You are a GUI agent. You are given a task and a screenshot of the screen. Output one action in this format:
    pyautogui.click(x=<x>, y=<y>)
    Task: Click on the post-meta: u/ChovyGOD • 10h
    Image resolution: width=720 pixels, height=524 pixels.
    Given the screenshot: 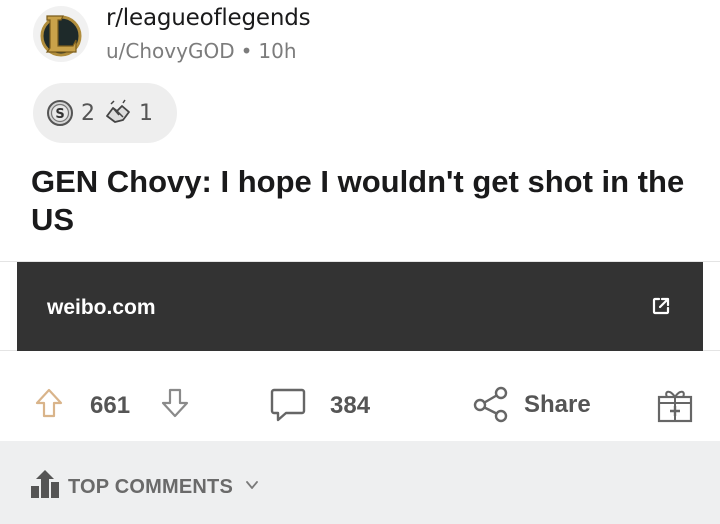 What is the action you would take?
    pyautogui.click(x=201, y=51)
    